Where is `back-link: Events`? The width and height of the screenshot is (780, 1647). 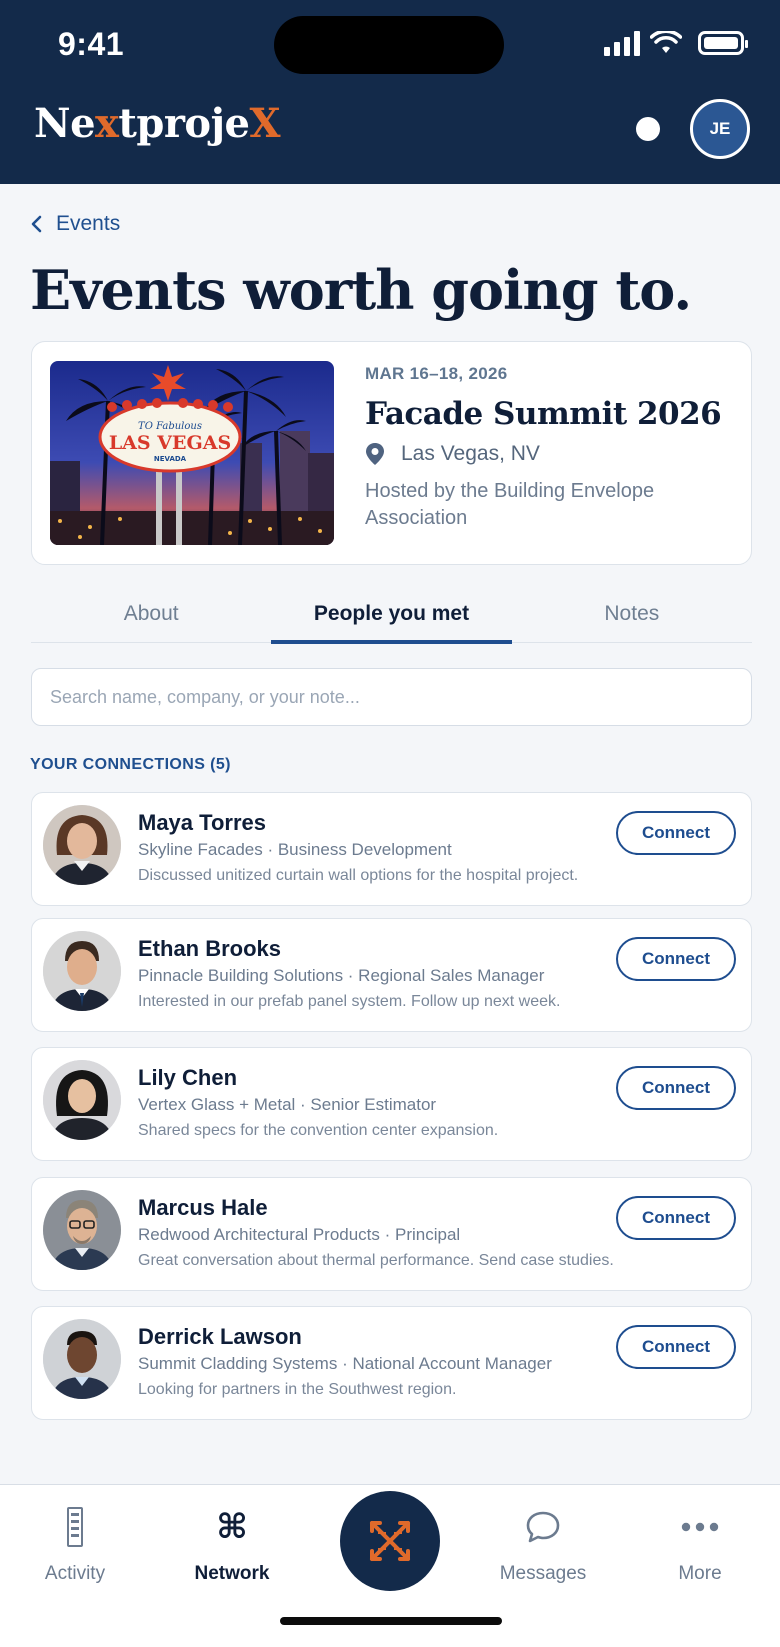 back-link: Events is located at coordinates (75, 224).